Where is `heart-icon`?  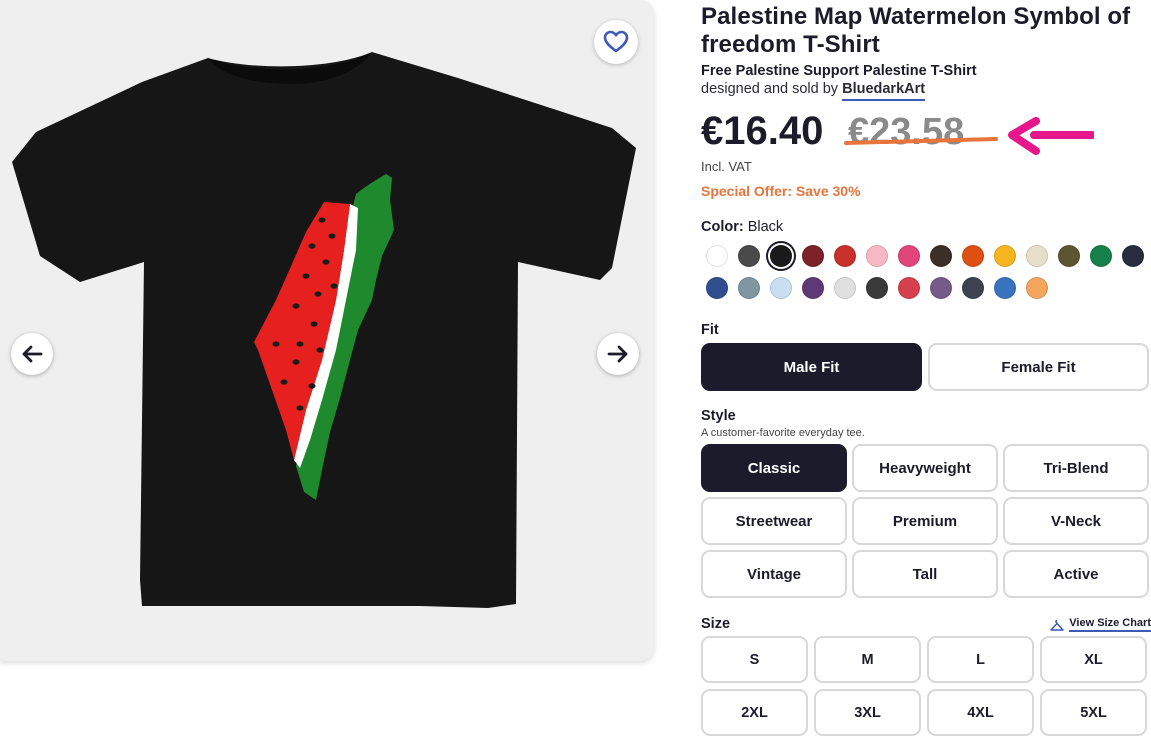
heart-icon is located at coordinates (616, 41).